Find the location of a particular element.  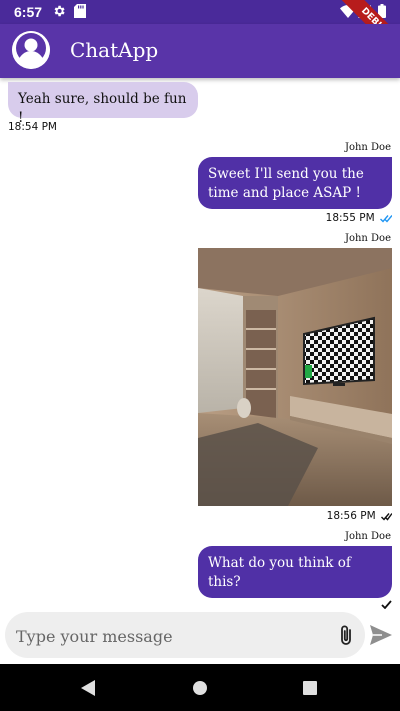

gear-icon is located at coordinates (59, 11).